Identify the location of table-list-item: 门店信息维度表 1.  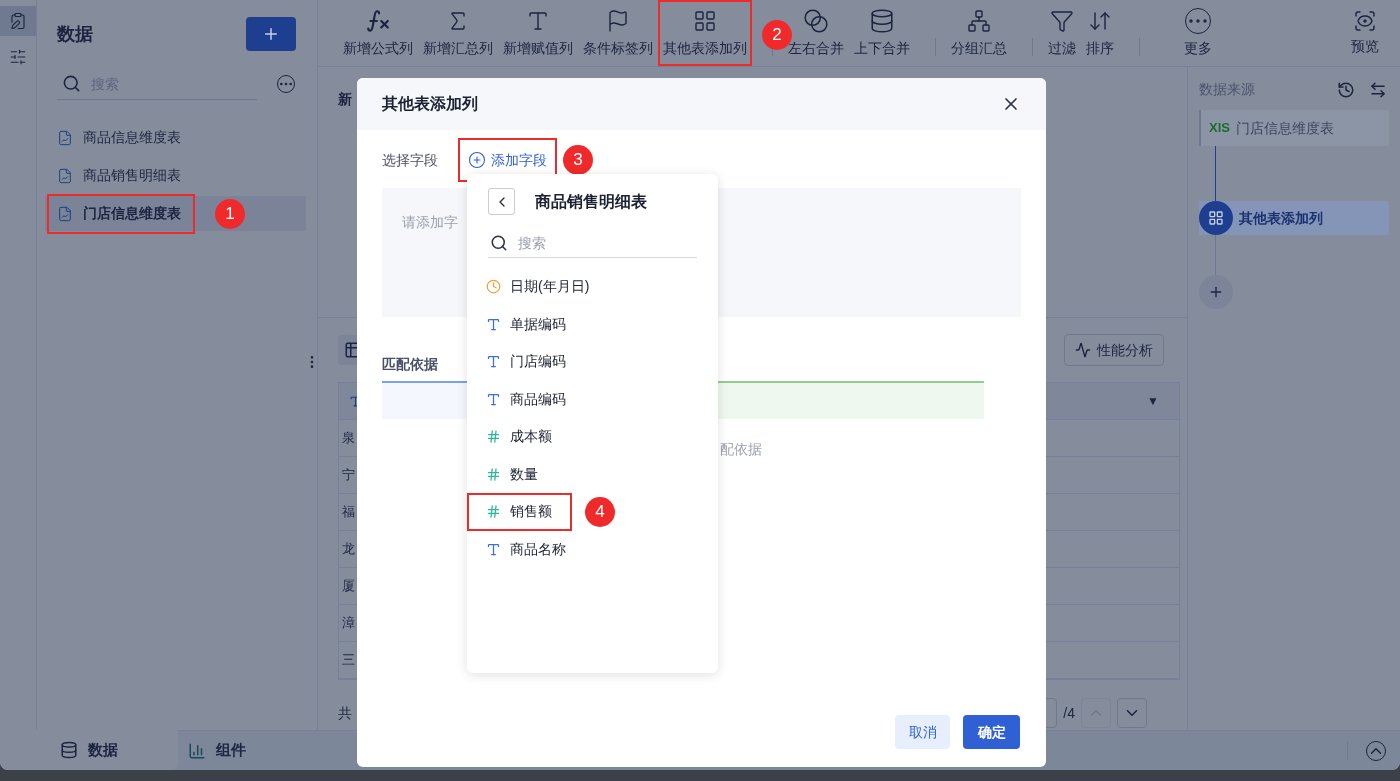
(175, 213).